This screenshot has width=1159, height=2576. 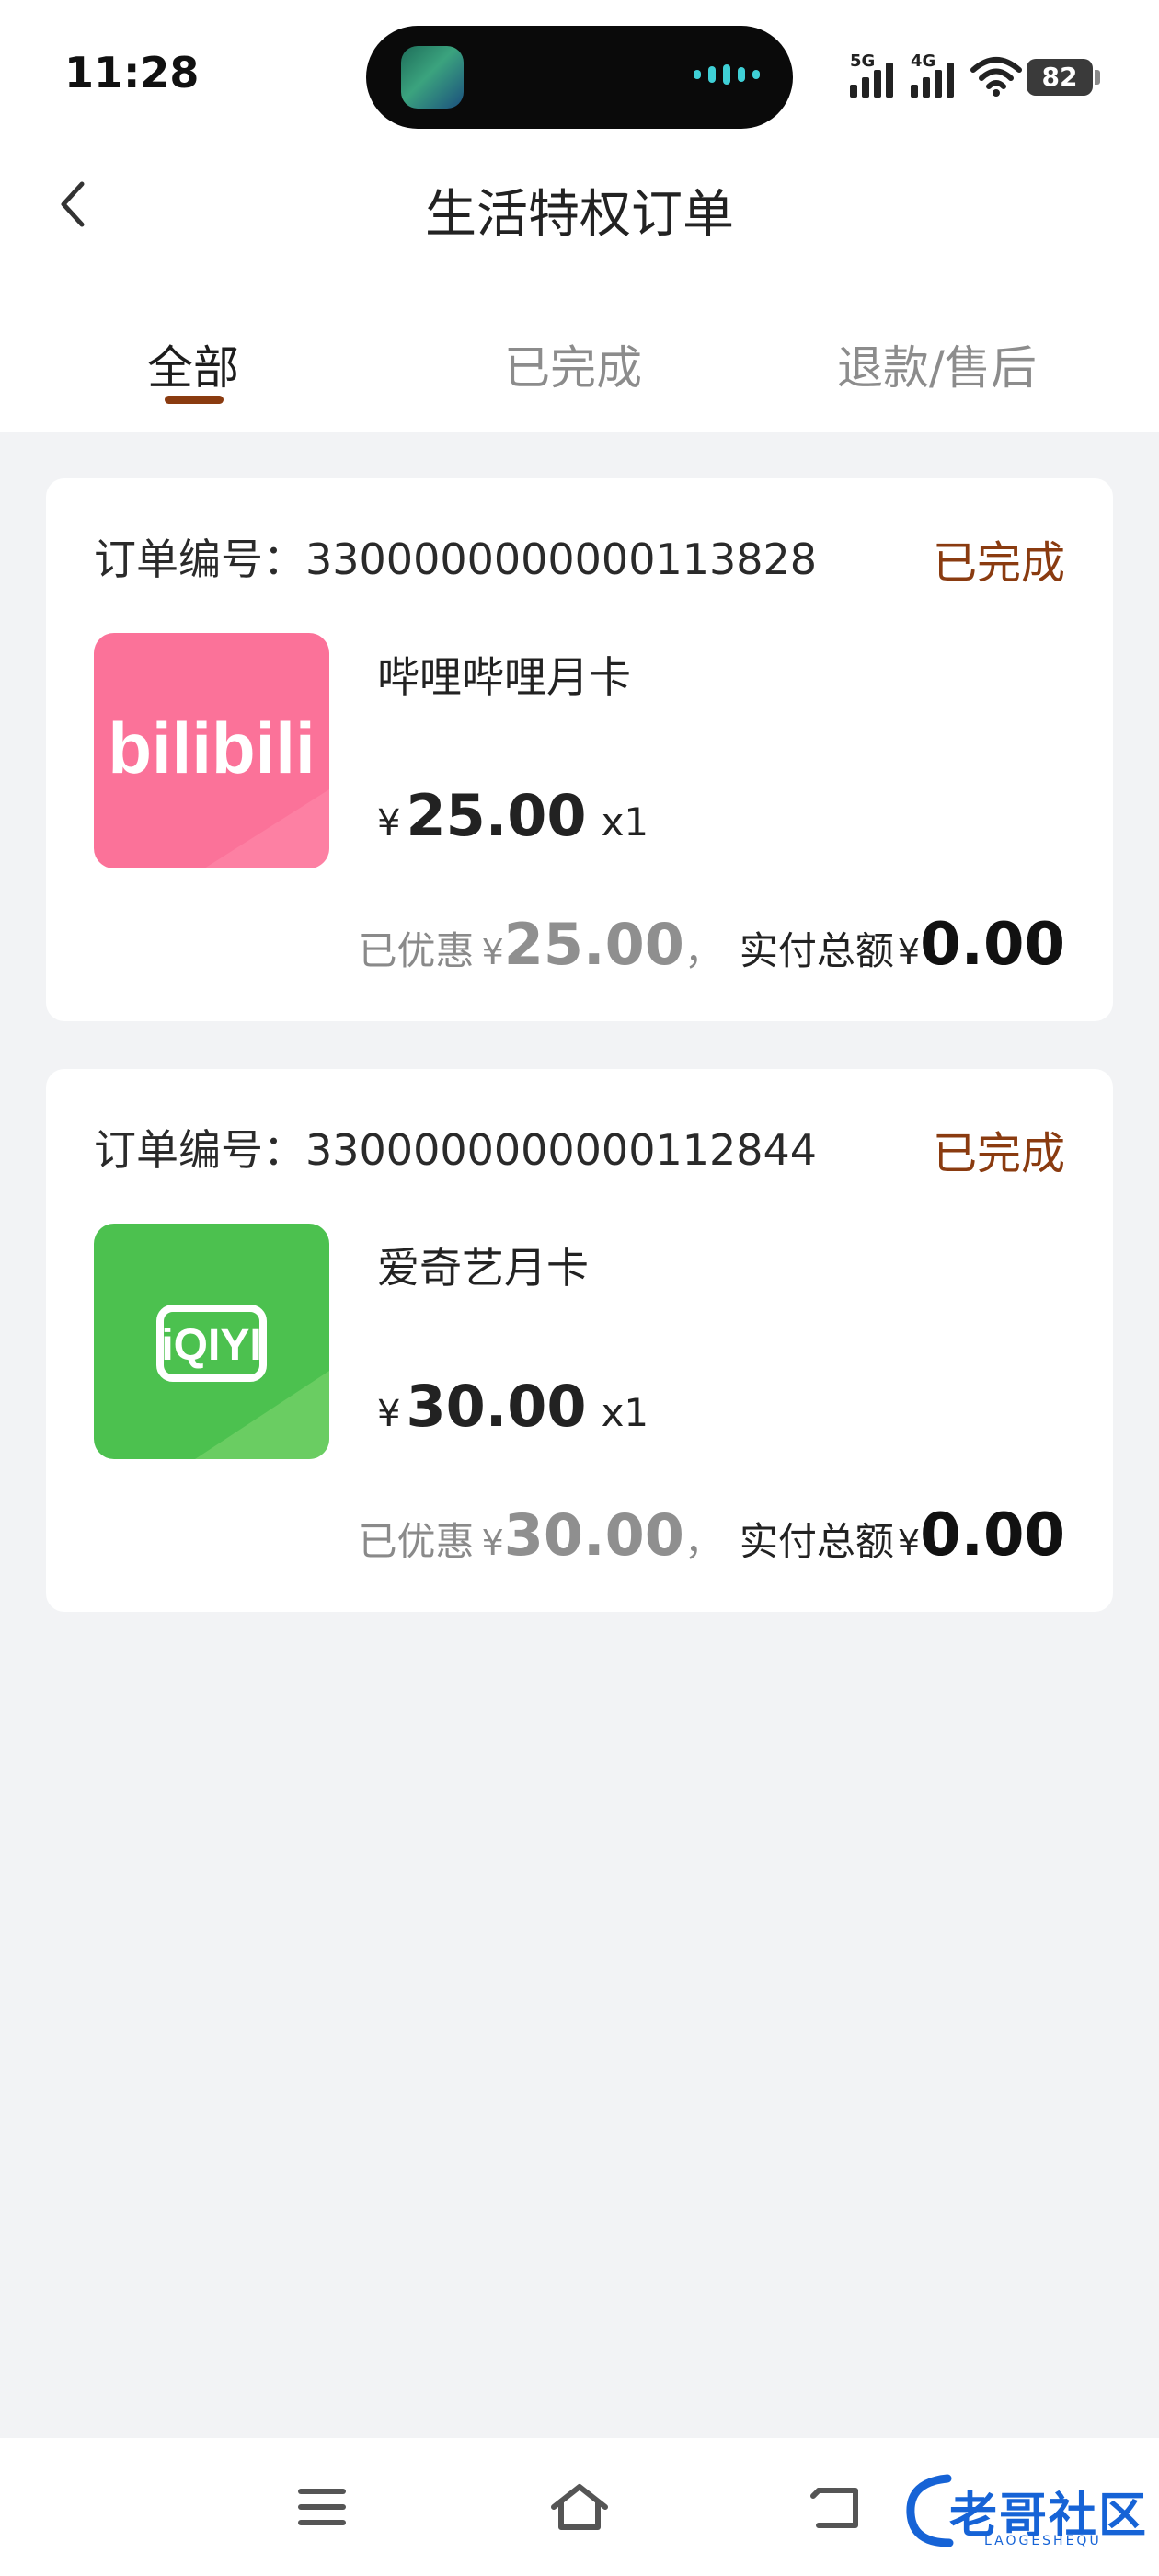 I want to click on svg-text: bilibili, so click(x=211, y=747).